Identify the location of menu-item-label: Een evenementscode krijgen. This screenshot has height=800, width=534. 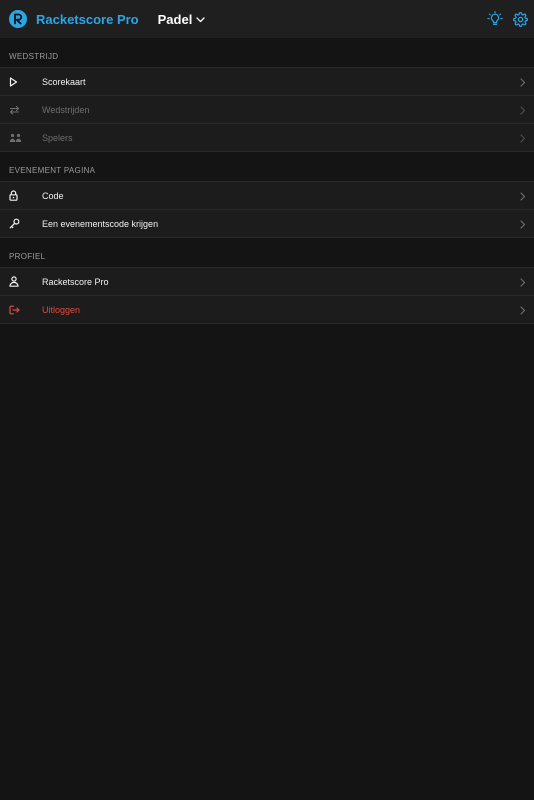
(100, 223).